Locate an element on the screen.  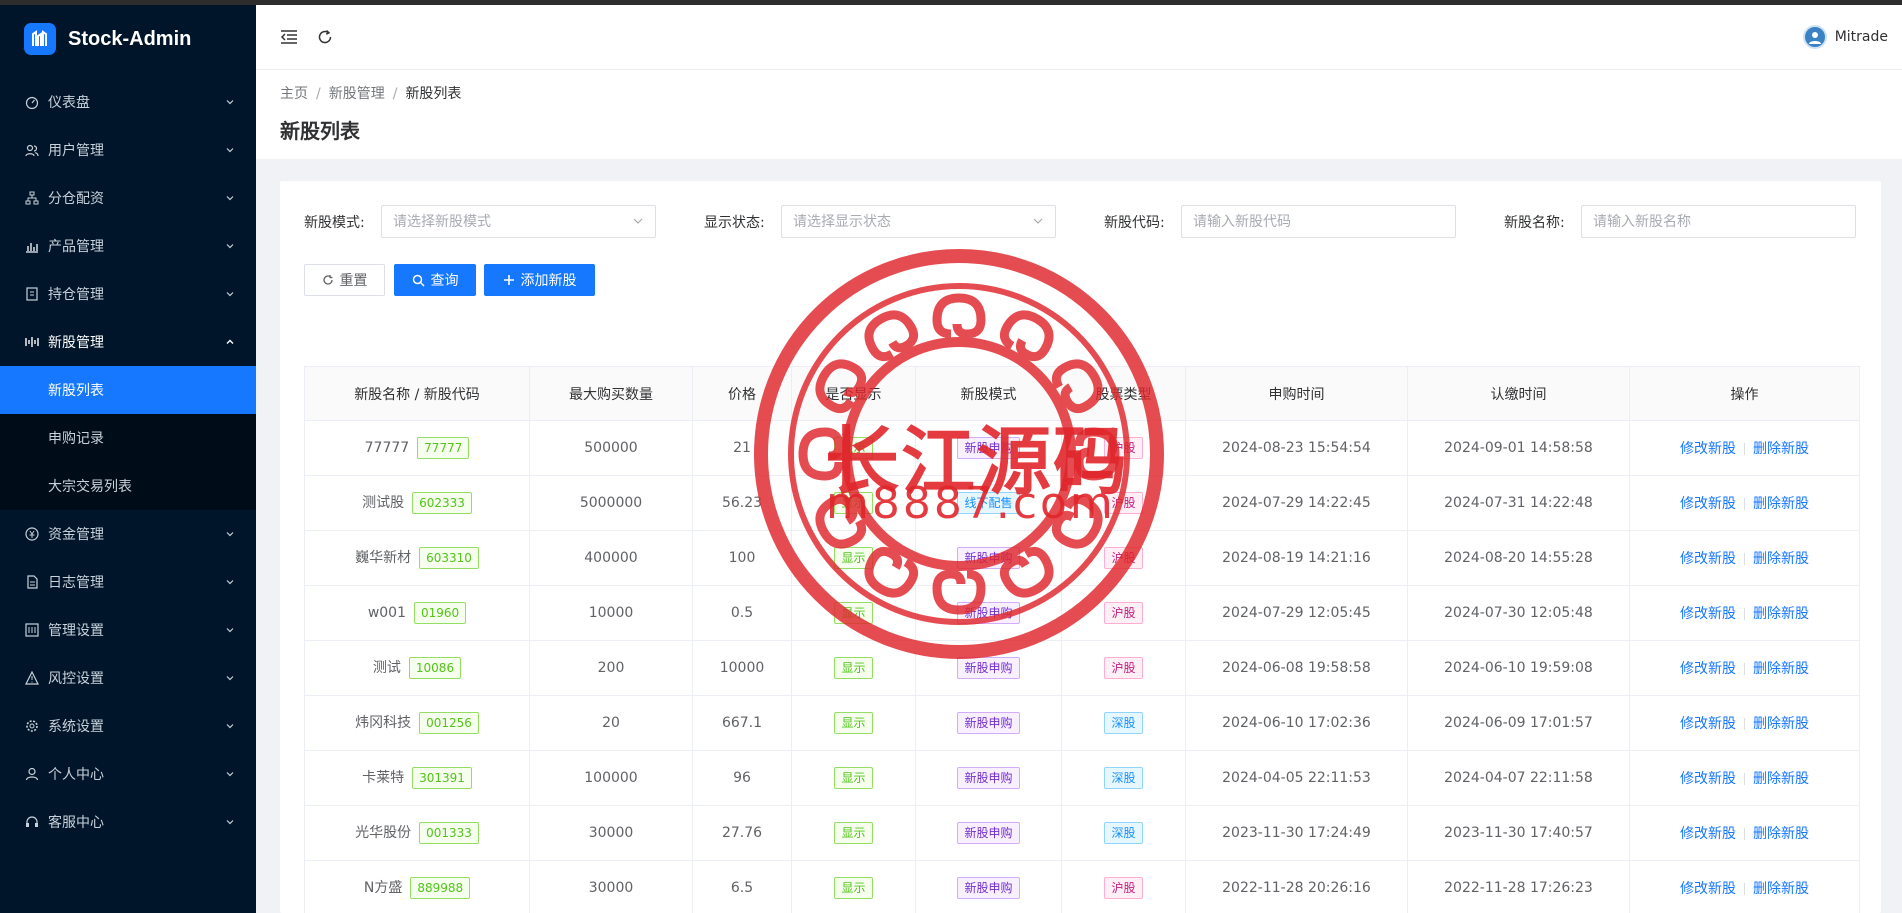
sidebar-item-users: 用户管理 is located at coordinates (128, 150).